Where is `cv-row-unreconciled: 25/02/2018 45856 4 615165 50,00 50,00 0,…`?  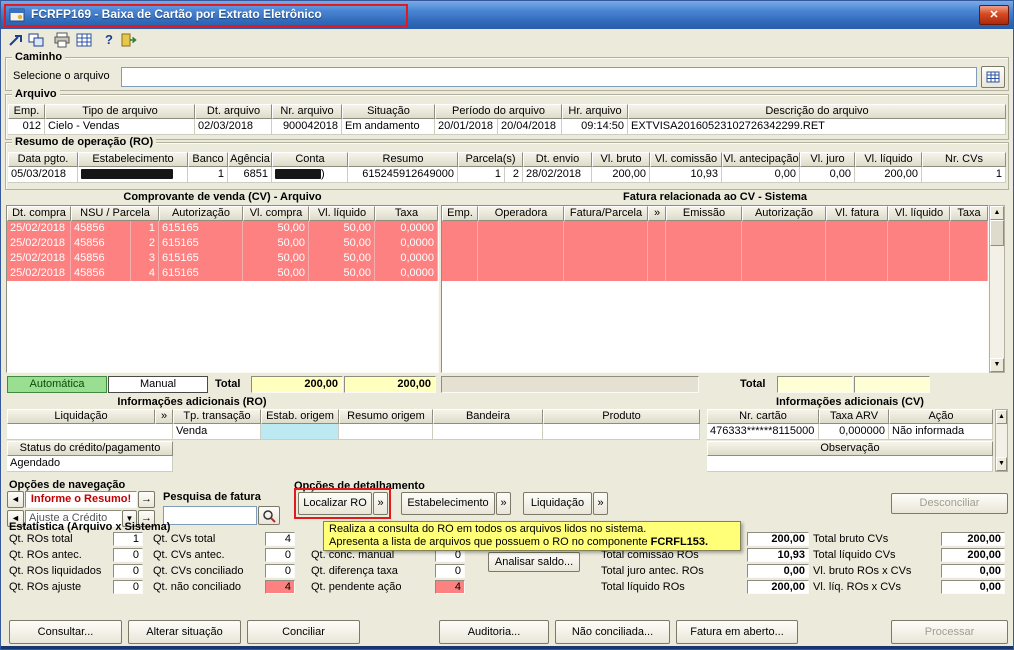
cv-row-unreconciled: 25/02/2018 45856 4 615165 50,00 50,00 0,… is located at coordinates (222, 273).